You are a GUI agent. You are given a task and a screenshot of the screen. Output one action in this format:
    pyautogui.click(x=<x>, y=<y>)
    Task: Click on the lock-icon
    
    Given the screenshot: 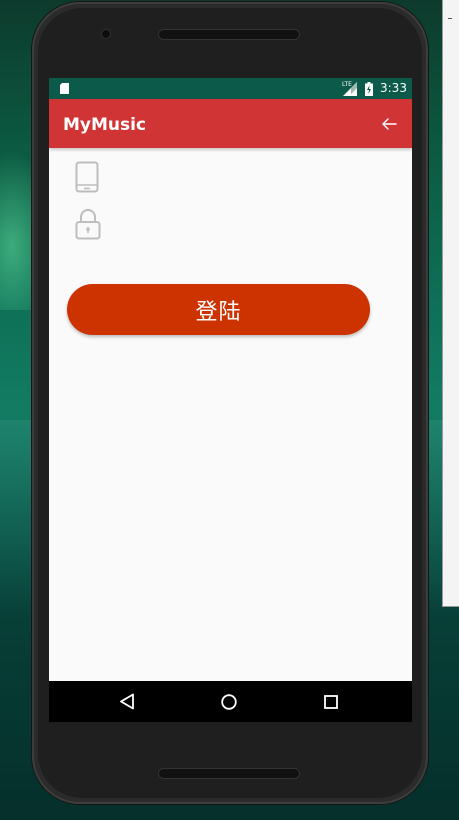 What is the action you would take?
    pyautogui.click(x=88, y=224)
    